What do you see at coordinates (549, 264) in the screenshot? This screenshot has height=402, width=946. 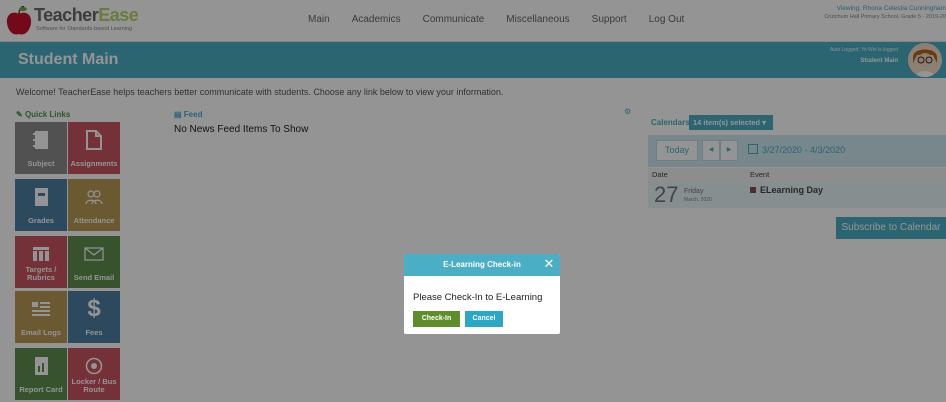 I see `close-icon: ✕` at bounding box center [549, 264].